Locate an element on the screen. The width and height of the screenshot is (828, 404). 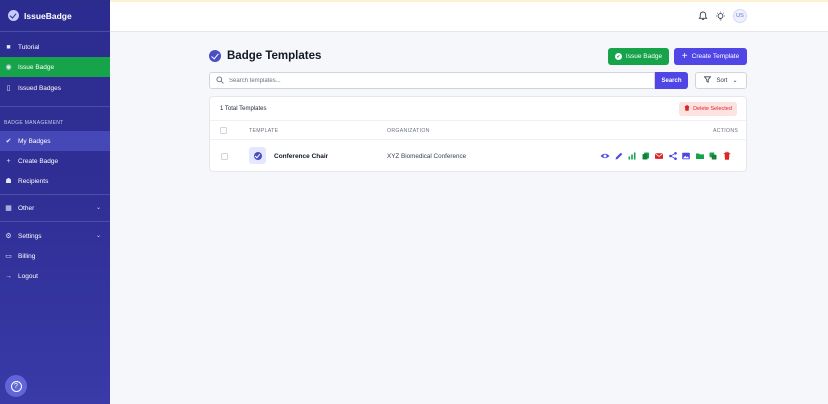
page-title: Badge Templates is located at coordinates (274, 56).